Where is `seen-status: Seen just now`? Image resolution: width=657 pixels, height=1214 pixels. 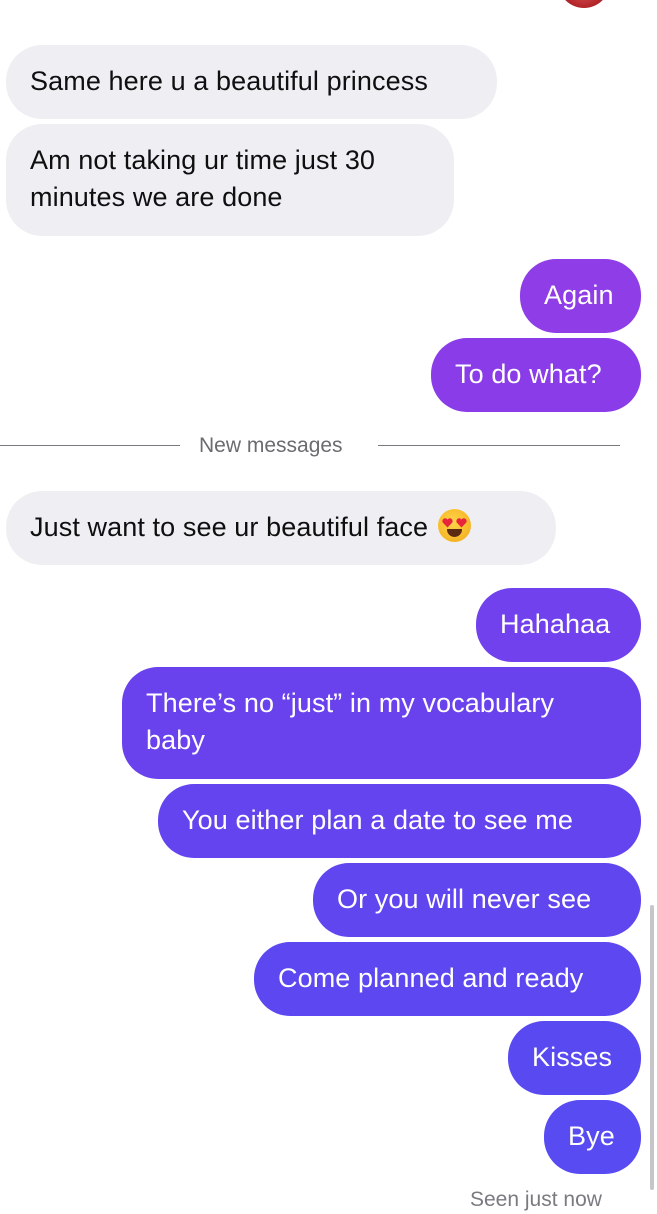
seen-status: Seen just now is located at coordinates (536, 1199).